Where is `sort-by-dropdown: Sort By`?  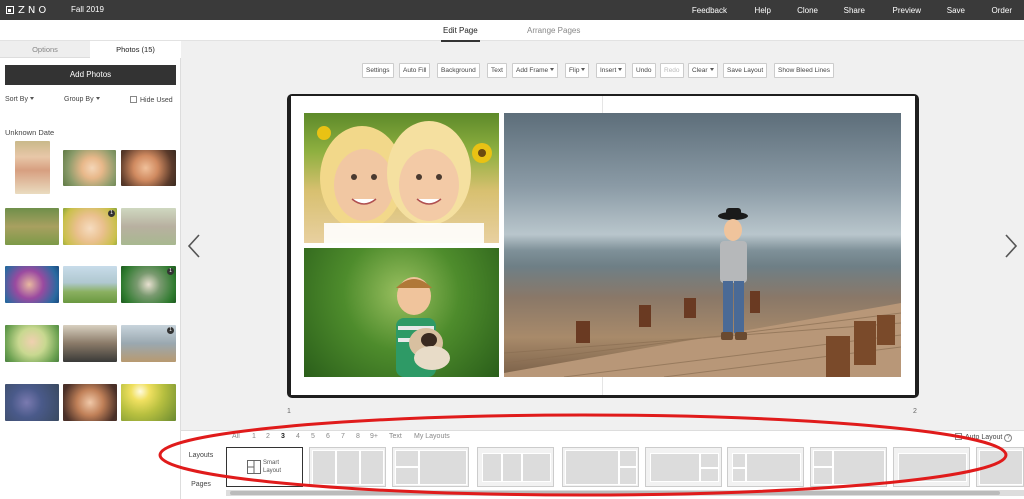
sort-by-dropdown: Sort By is located at coordinates (19, 99).